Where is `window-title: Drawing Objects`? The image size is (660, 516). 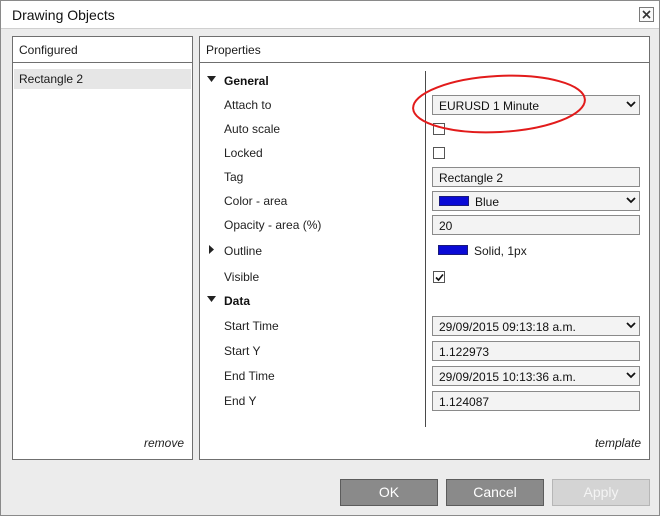
window-title: Drawing Objects is located at coordinates (63, 15).